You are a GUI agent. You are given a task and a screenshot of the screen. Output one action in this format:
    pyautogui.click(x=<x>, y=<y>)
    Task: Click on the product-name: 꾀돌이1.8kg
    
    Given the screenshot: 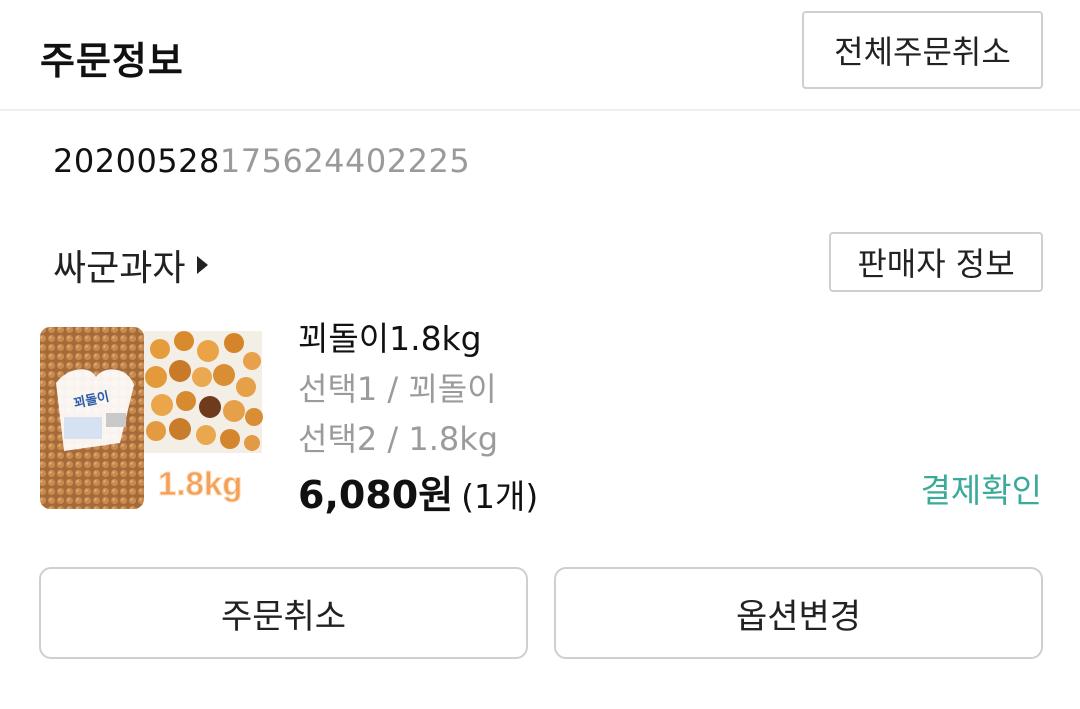 What is the action you would take?
    pyautogui.click(x=390, y=336)
    